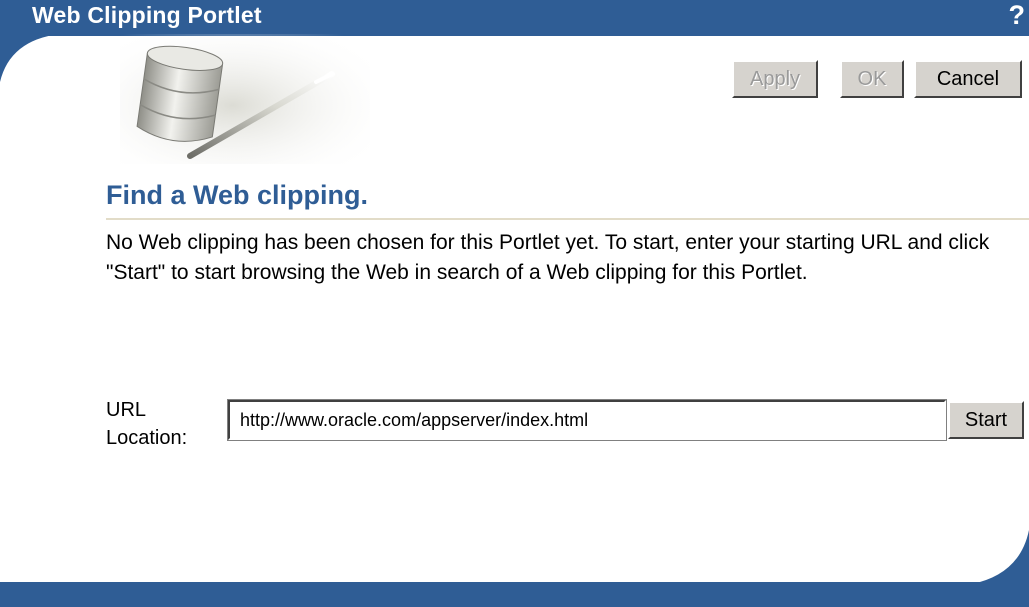 The width and height of the screenshot is (1029, 607). What do you see at coordinates (514, 594) in the screenshot?
I see `portlet-footer` at bounding box center [514, 594].